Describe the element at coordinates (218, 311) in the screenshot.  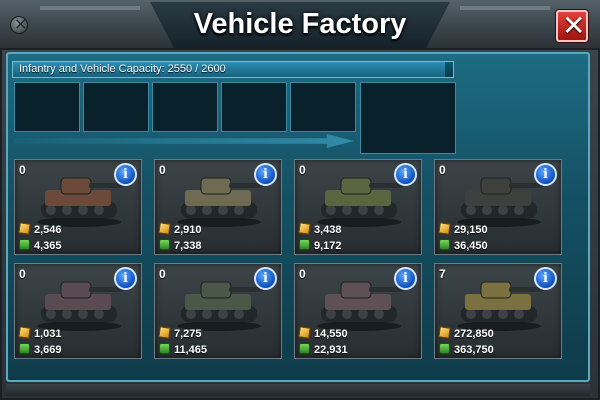
I see `unit-card-battle-tank: 0 i 7,275 11,465` at that location.